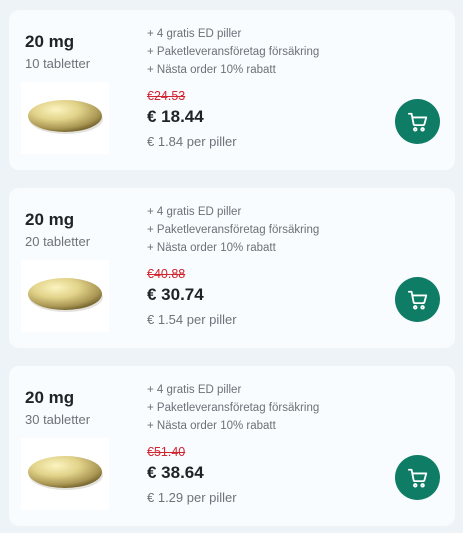 The width and height of the screenshot is (463, 533). Describe the element at coordinates (192, 319) in the screenshot. I see `price-per-pill: € 1.54 per piller` at that location.